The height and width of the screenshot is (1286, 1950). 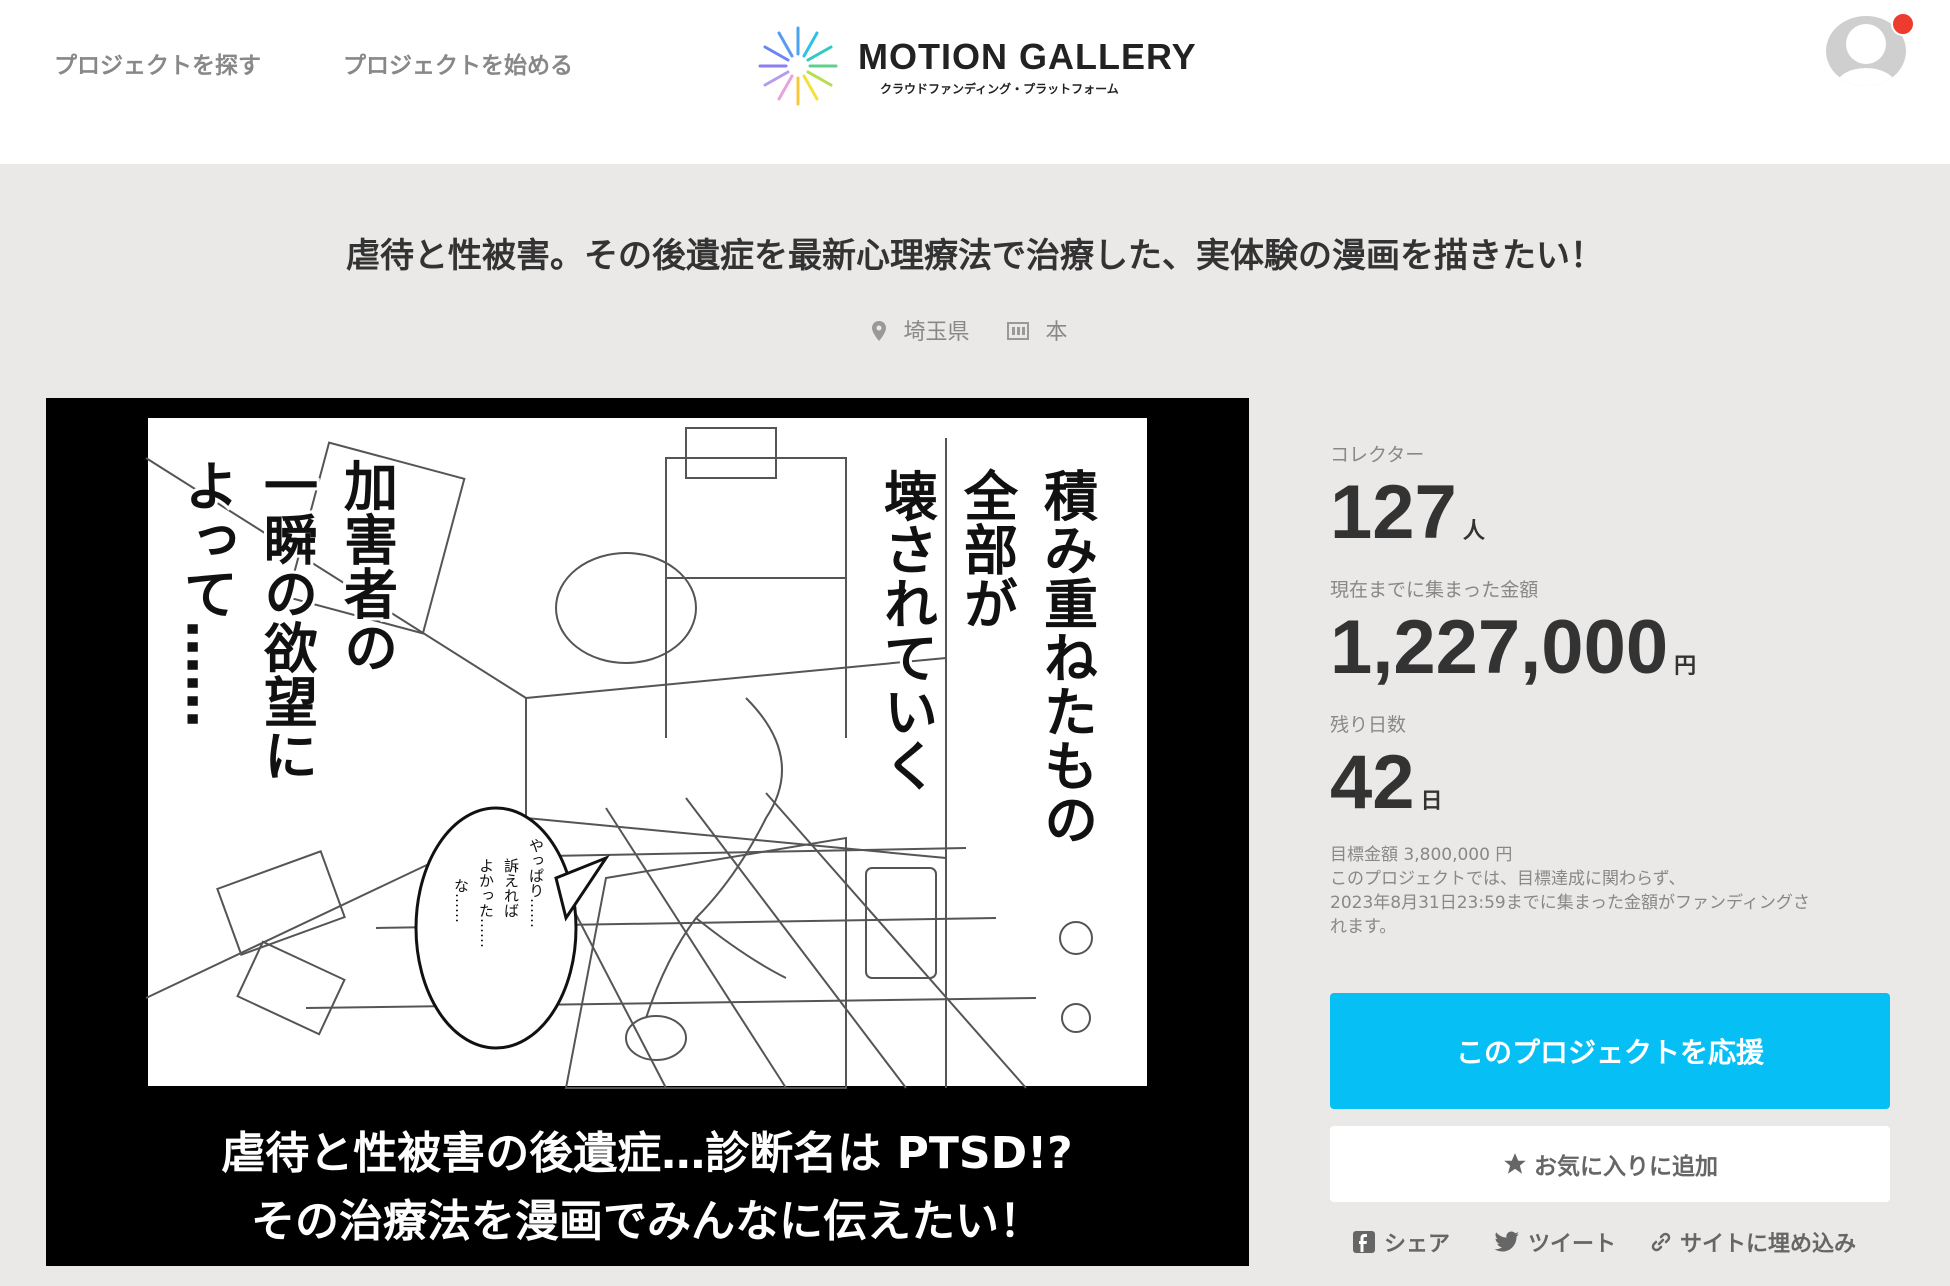 What do you see at coordinates (1572, 1244) in the screenshot?
I see `tweet-label: ツイート` at bounding box center [1572, 1244].